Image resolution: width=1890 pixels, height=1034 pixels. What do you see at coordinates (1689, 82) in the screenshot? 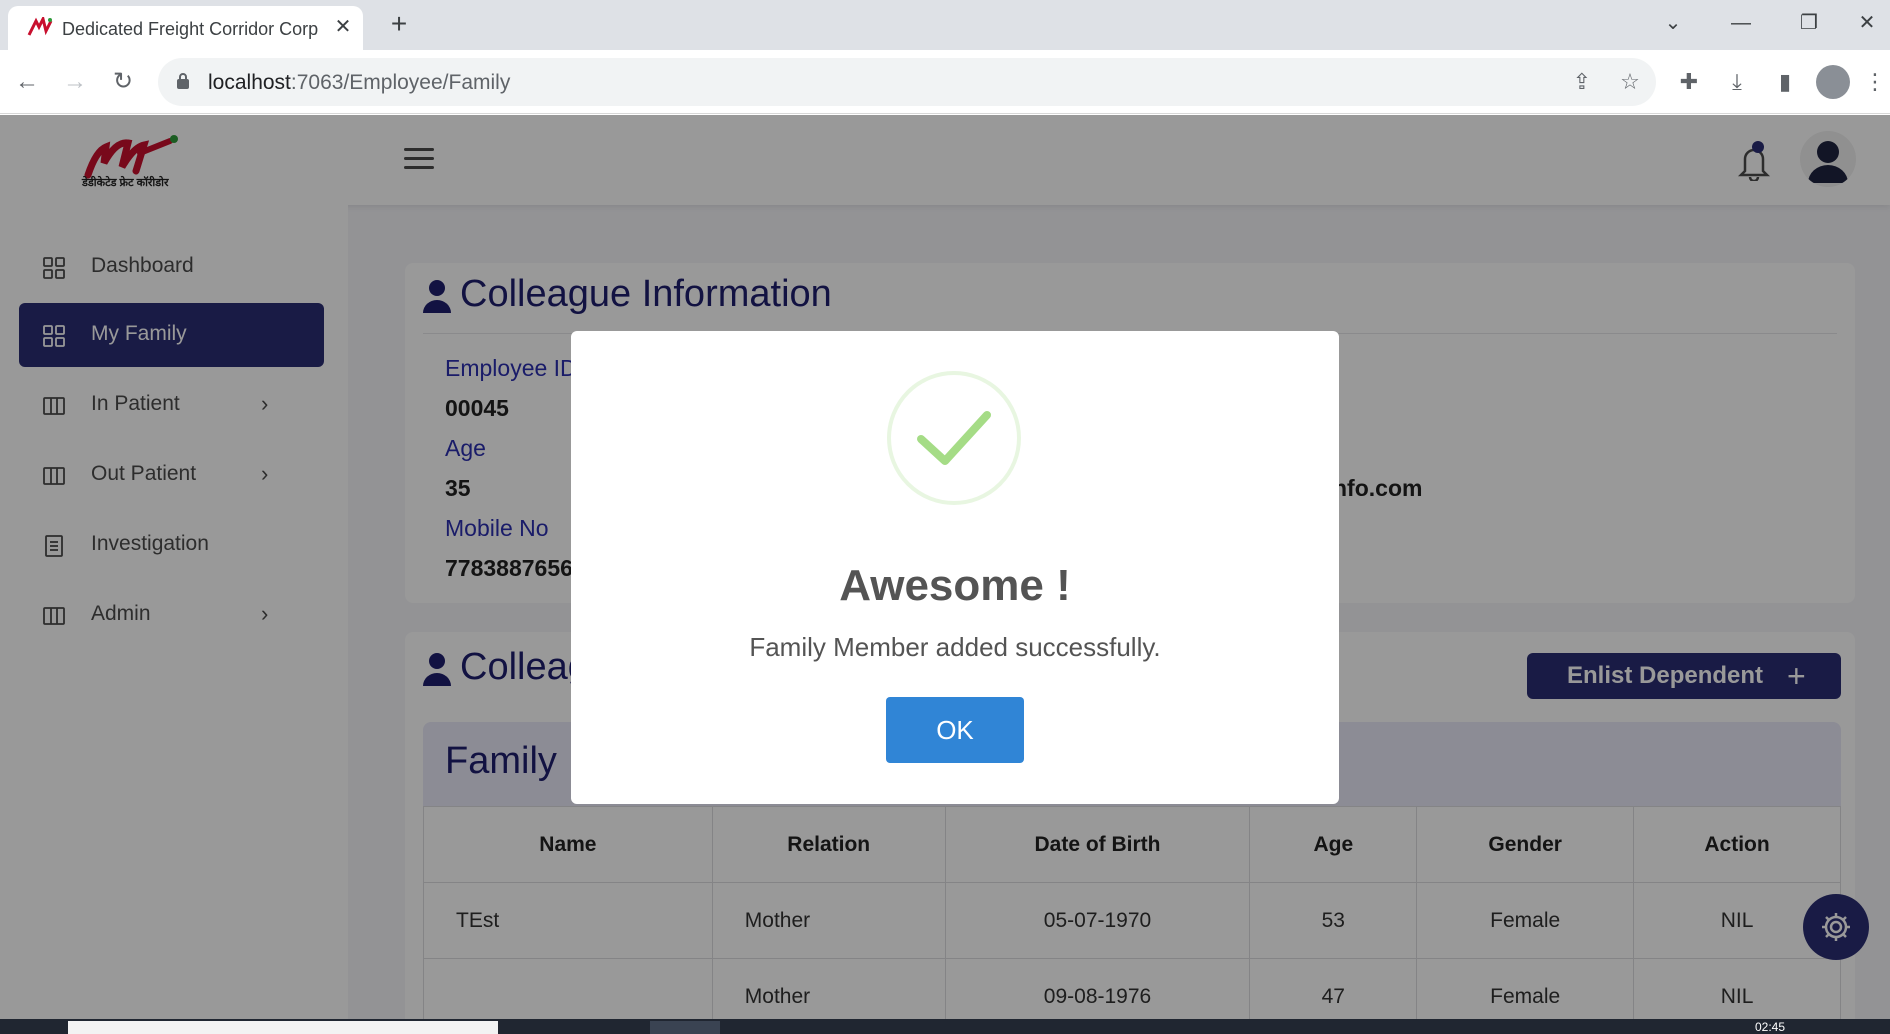
I see `extensions-puzzle-icon: ✚` at bounding box center [1689, 82].